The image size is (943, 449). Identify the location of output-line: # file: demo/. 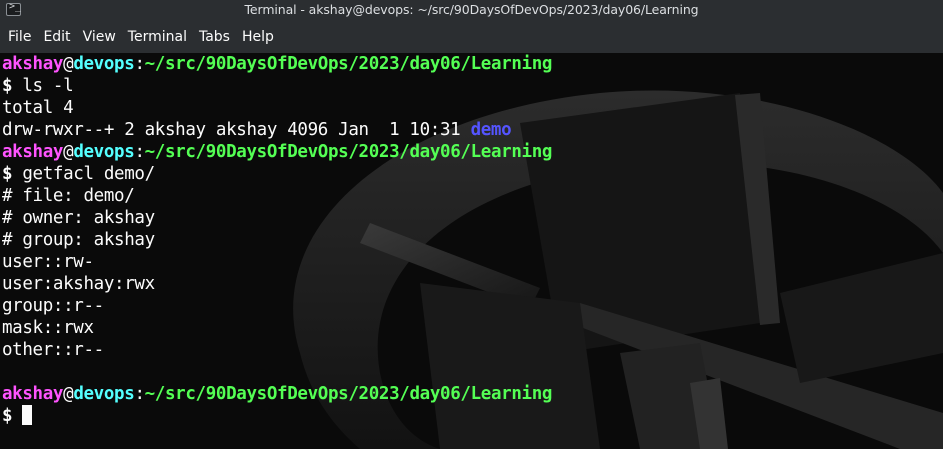
(68, 196).